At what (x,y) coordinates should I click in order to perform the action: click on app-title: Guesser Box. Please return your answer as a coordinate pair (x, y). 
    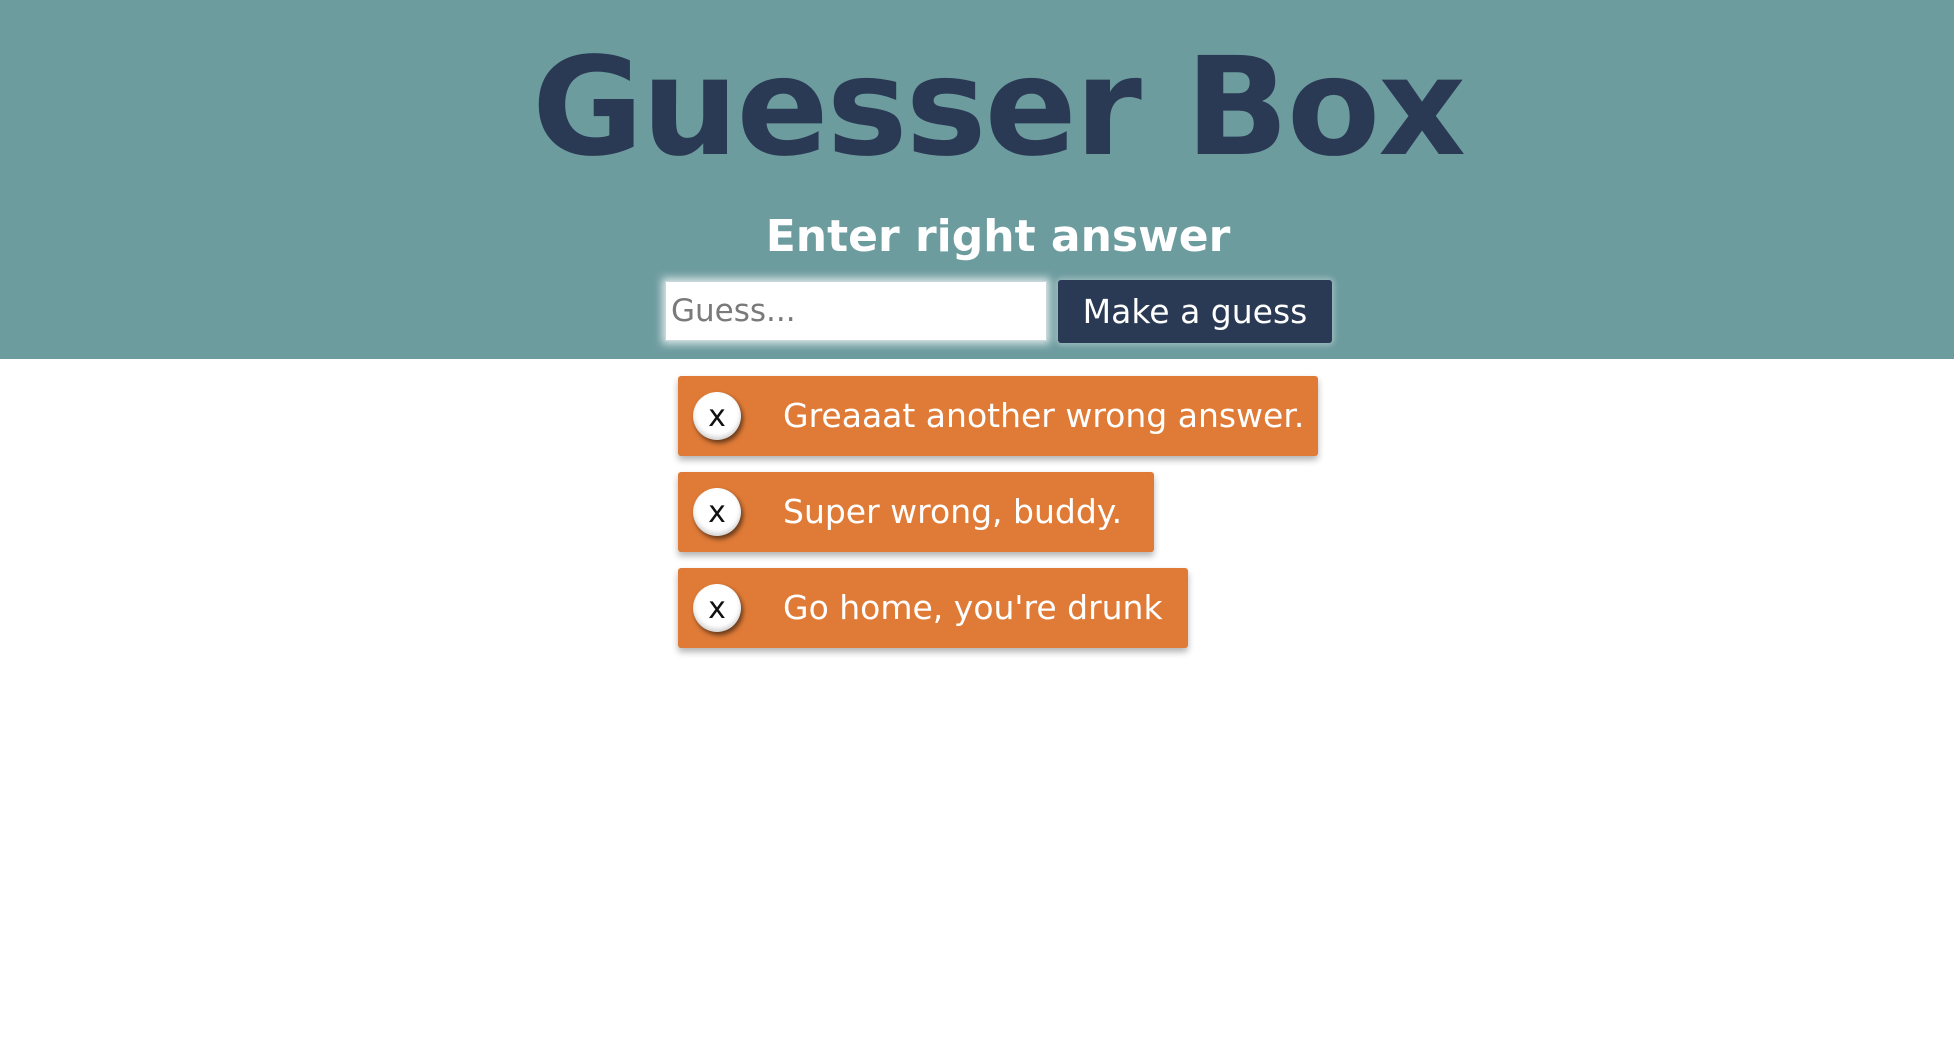
    Looking at the image, I should click on (998, 108).